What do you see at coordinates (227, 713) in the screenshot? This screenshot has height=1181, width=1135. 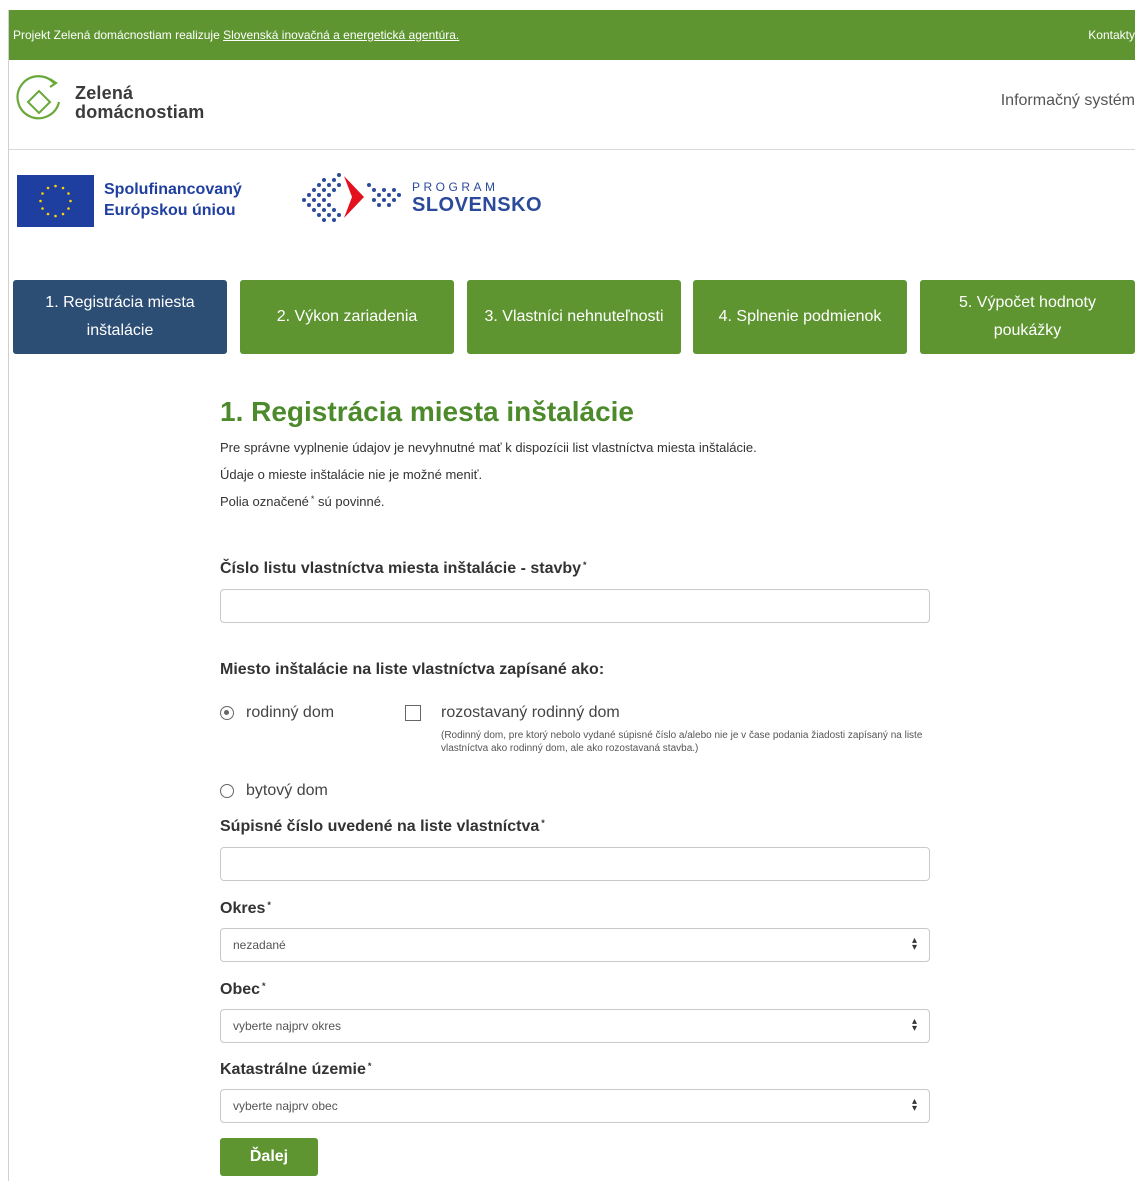 I see `radio-family-house-button` at bounding box center [227, 713].